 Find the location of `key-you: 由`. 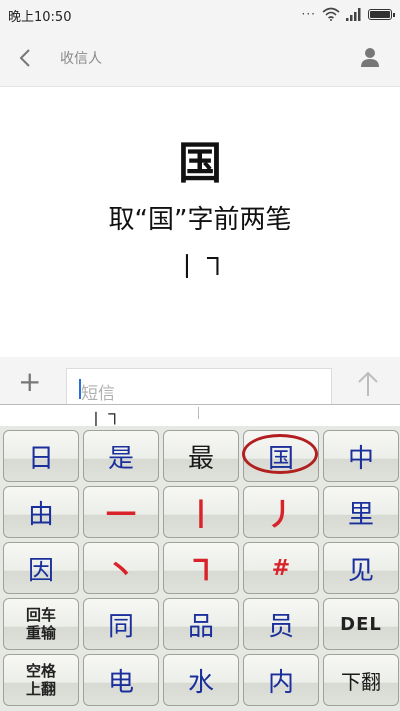

key-you: 由 is located at coordinates (41, 512).